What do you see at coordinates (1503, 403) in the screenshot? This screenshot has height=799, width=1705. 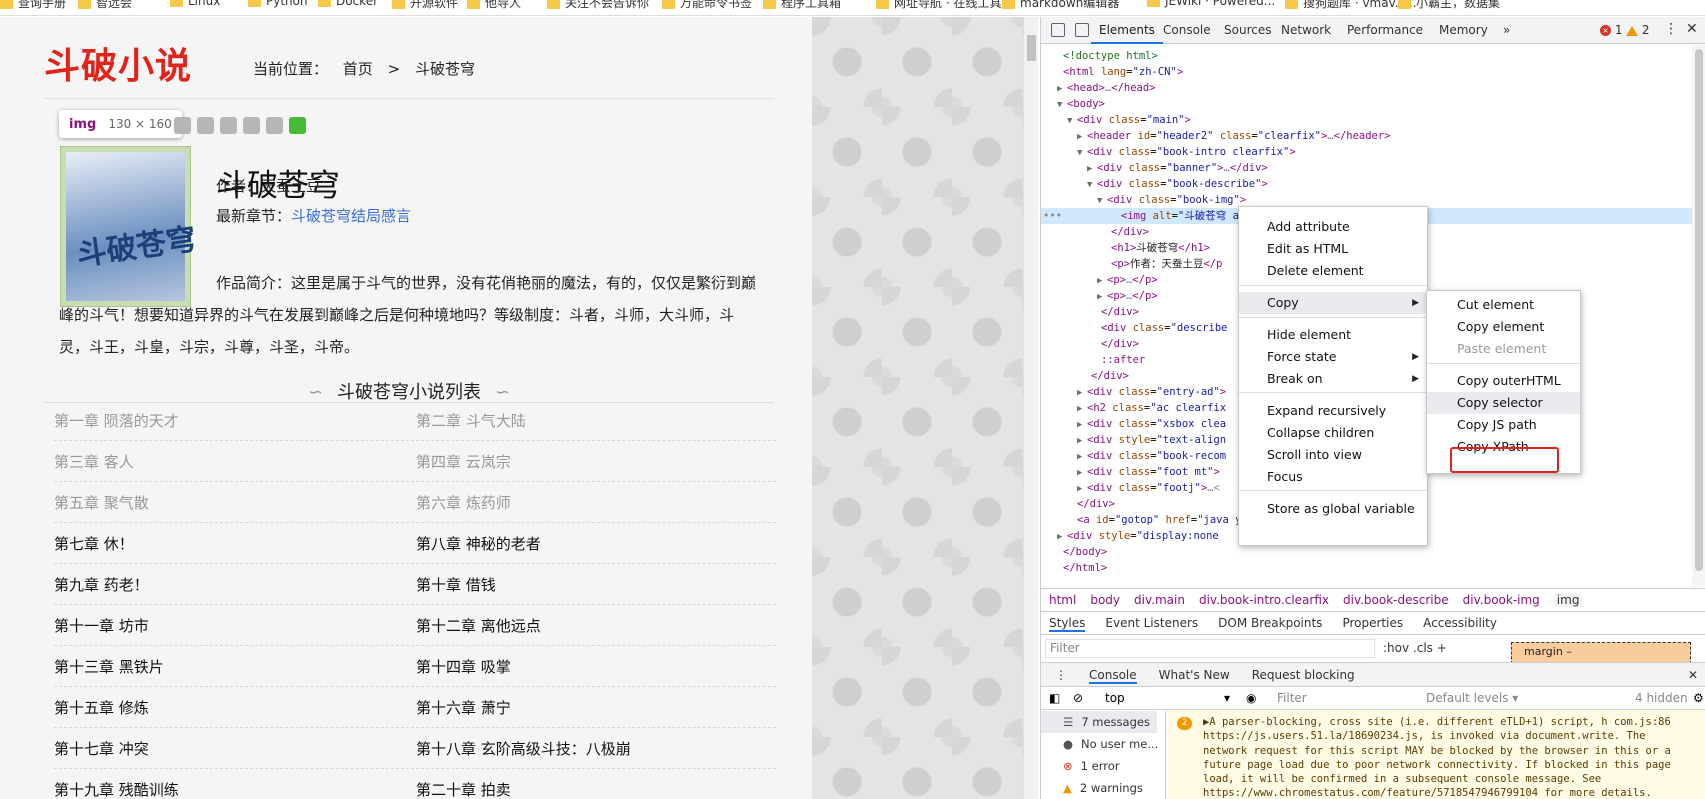 I see `copy-submenu-item: Copy selector` at bounding box center [1503, 403].